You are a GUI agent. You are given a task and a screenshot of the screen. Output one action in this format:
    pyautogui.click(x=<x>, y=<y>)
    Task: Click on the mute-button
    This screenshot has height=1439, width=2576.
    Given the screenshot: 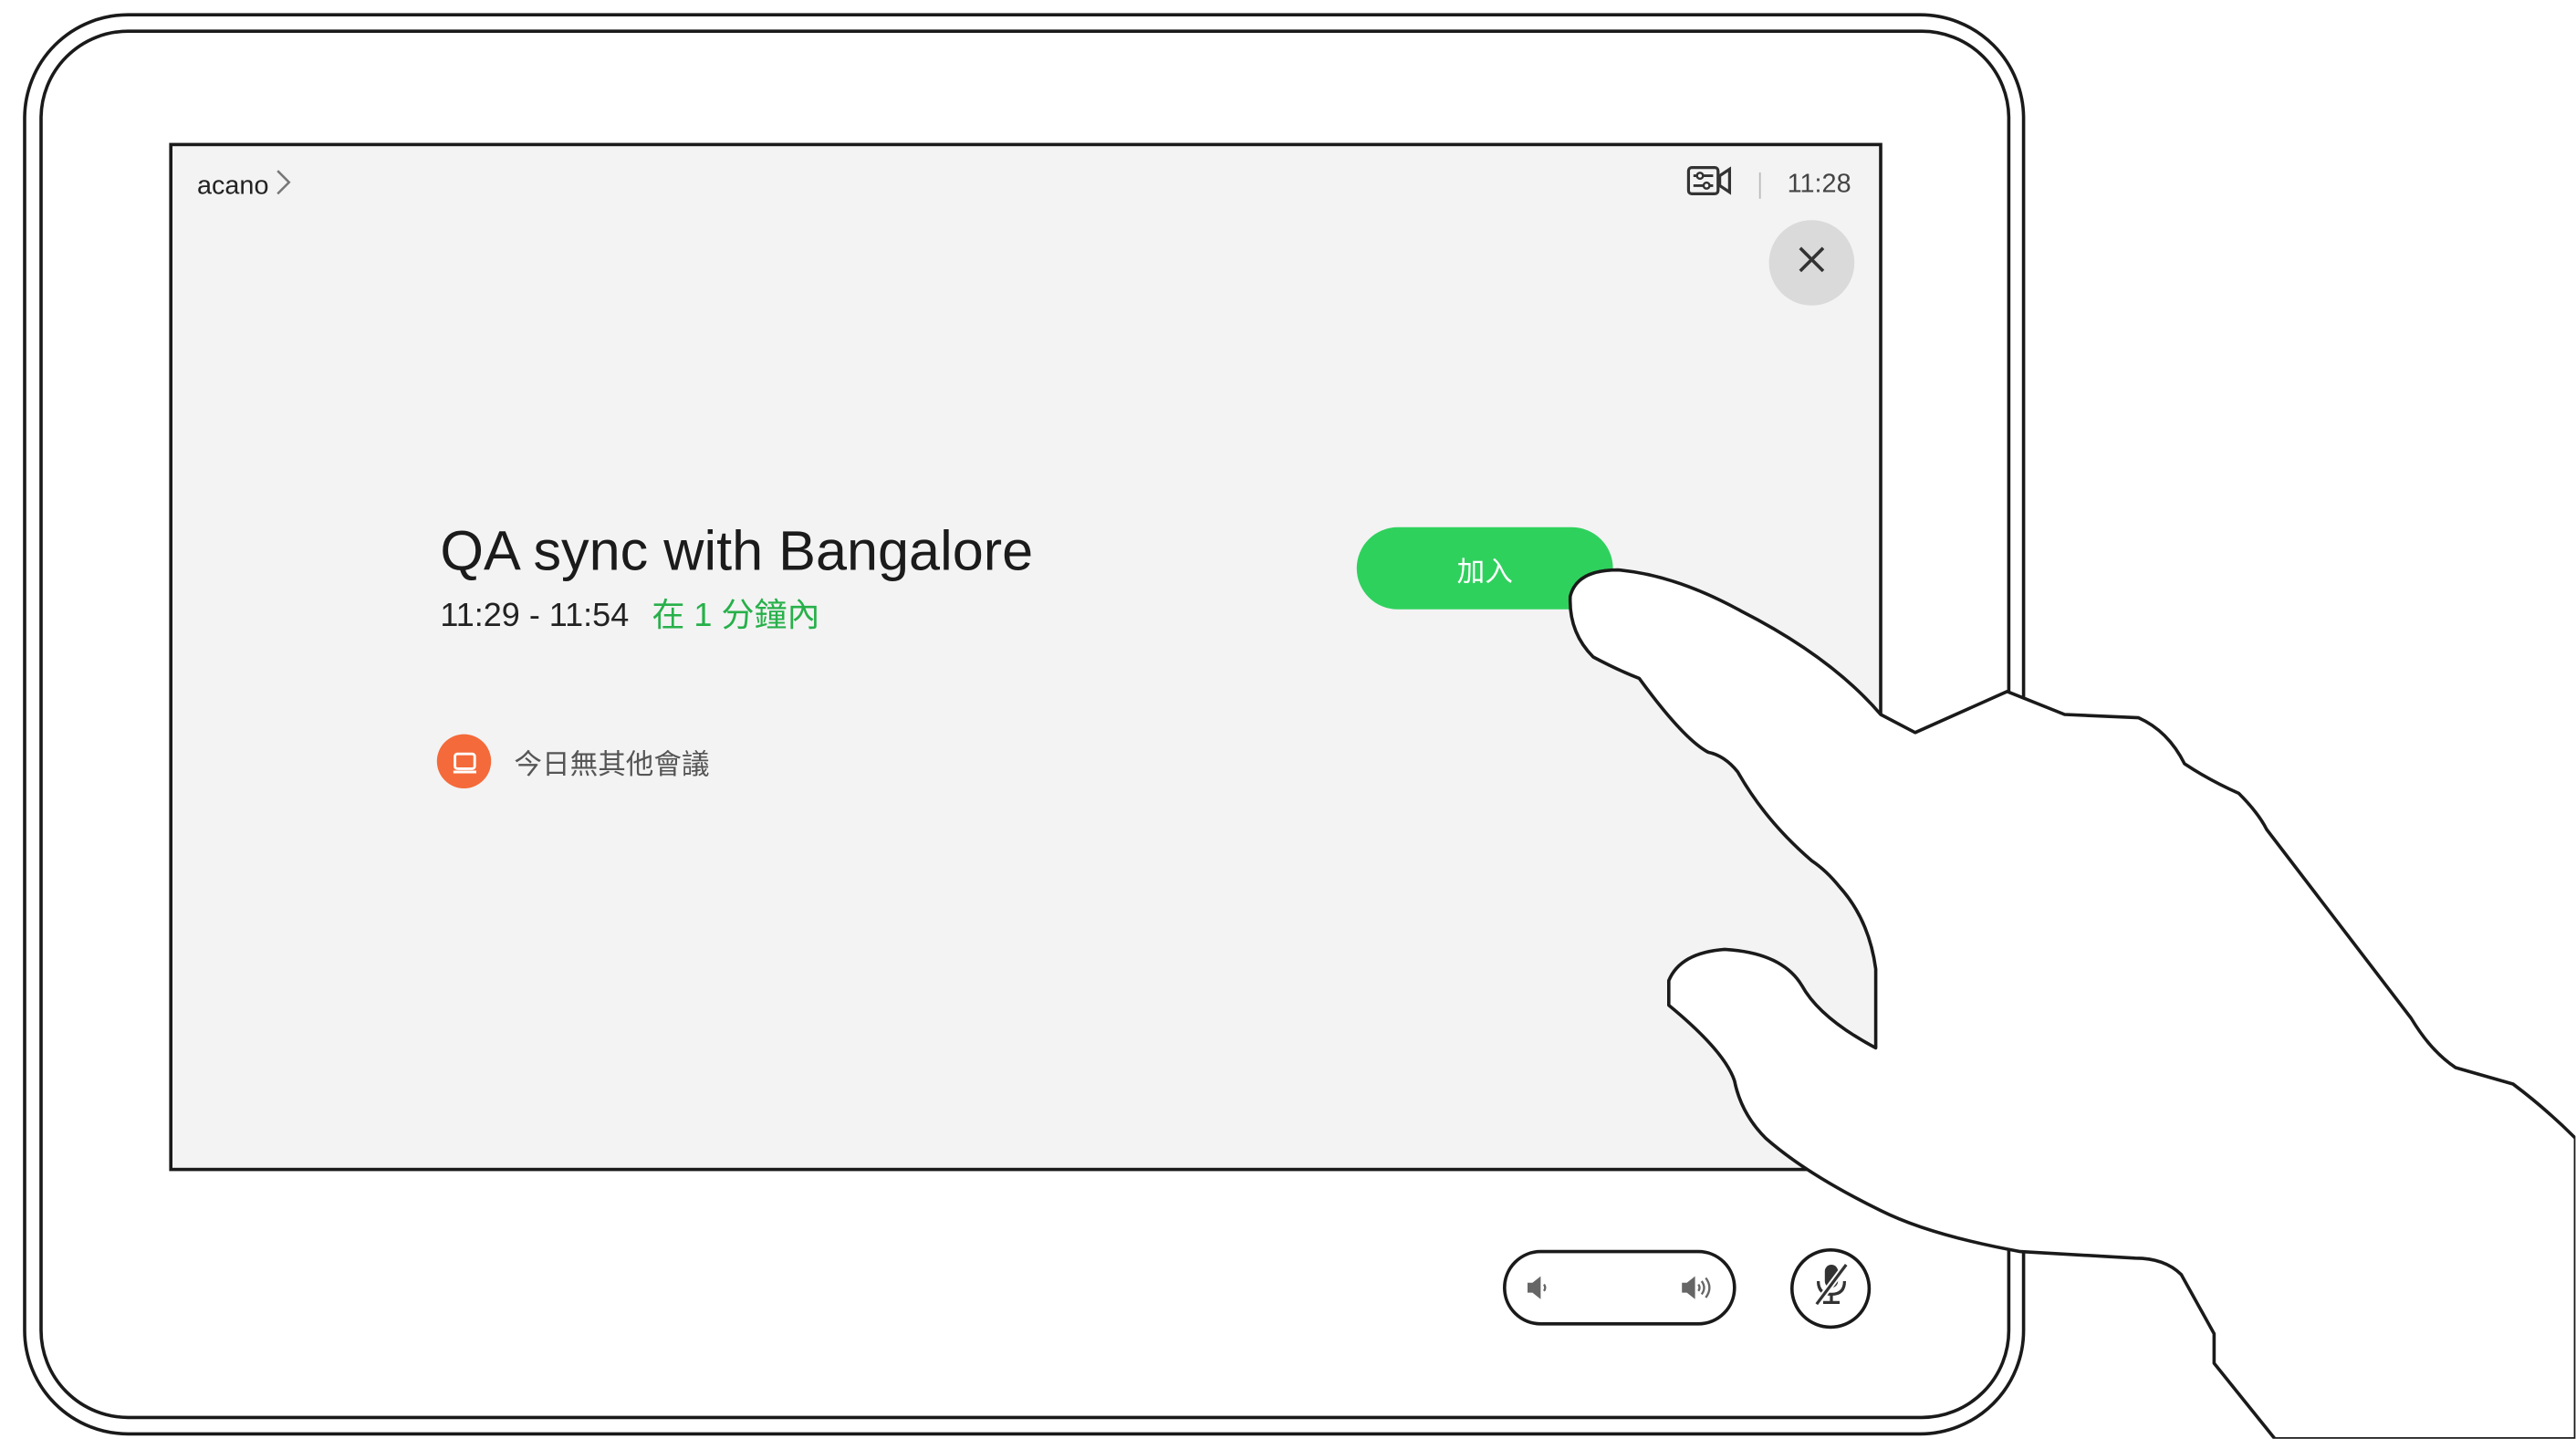 What is the action you would take?
    pyautogui.click(x=1831, y=1289)
    